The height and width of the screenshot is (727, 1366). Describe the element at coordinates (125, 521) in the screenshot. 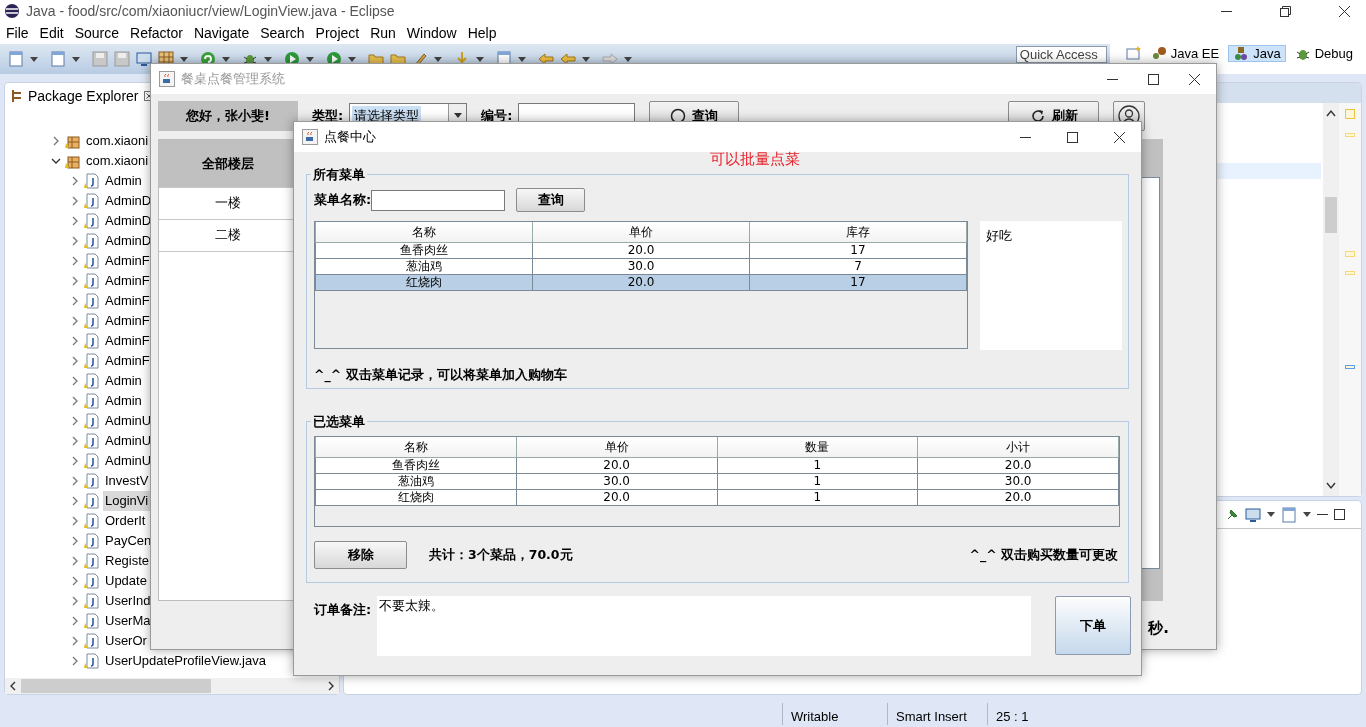

I see `tree-item: OrderIt` at that location.